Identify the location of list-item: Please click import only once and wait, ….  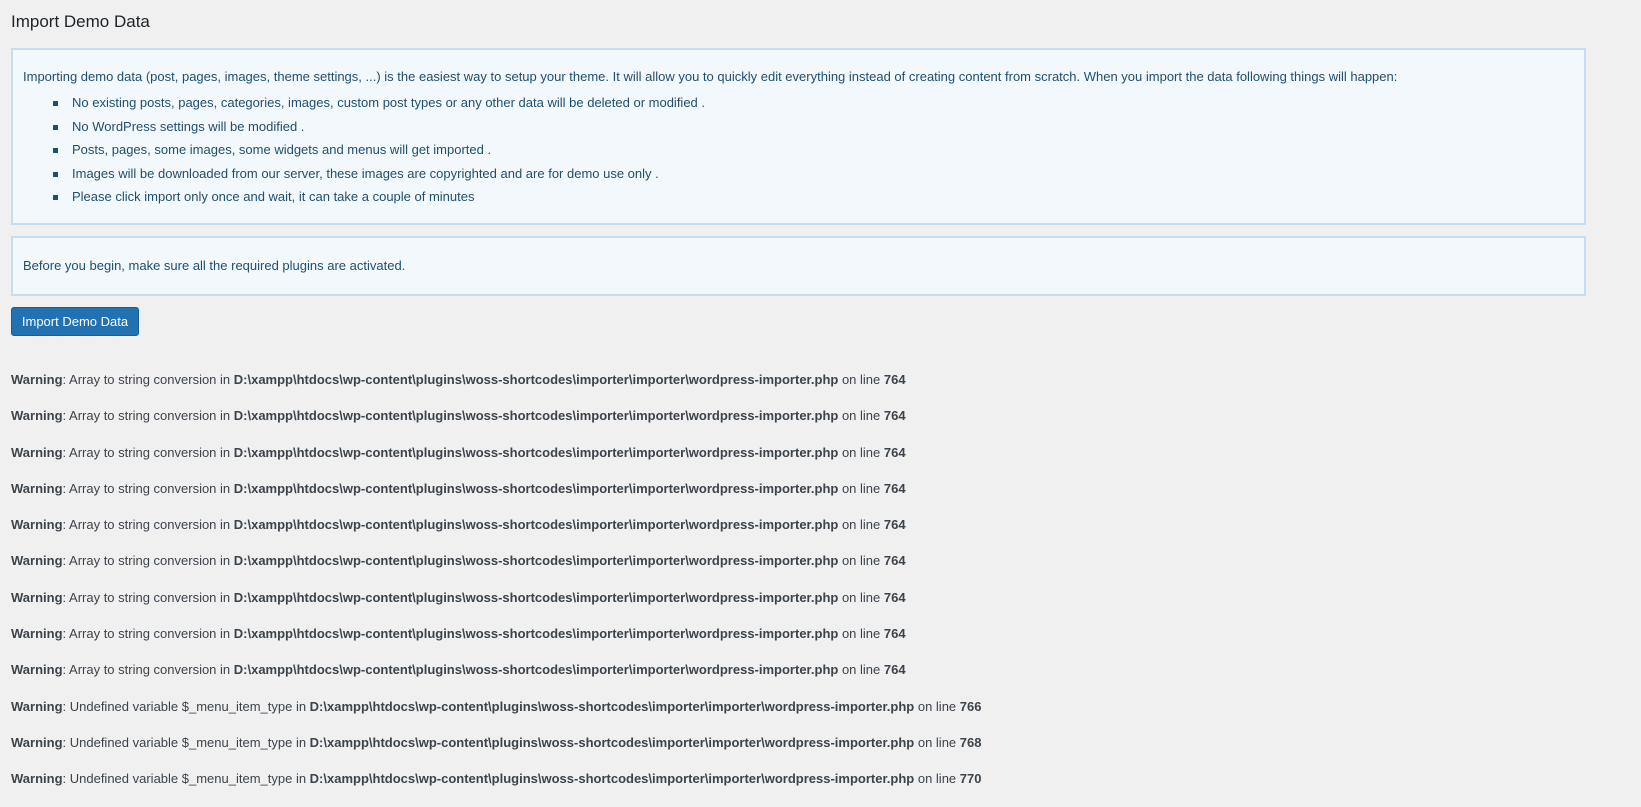
(808, 197).